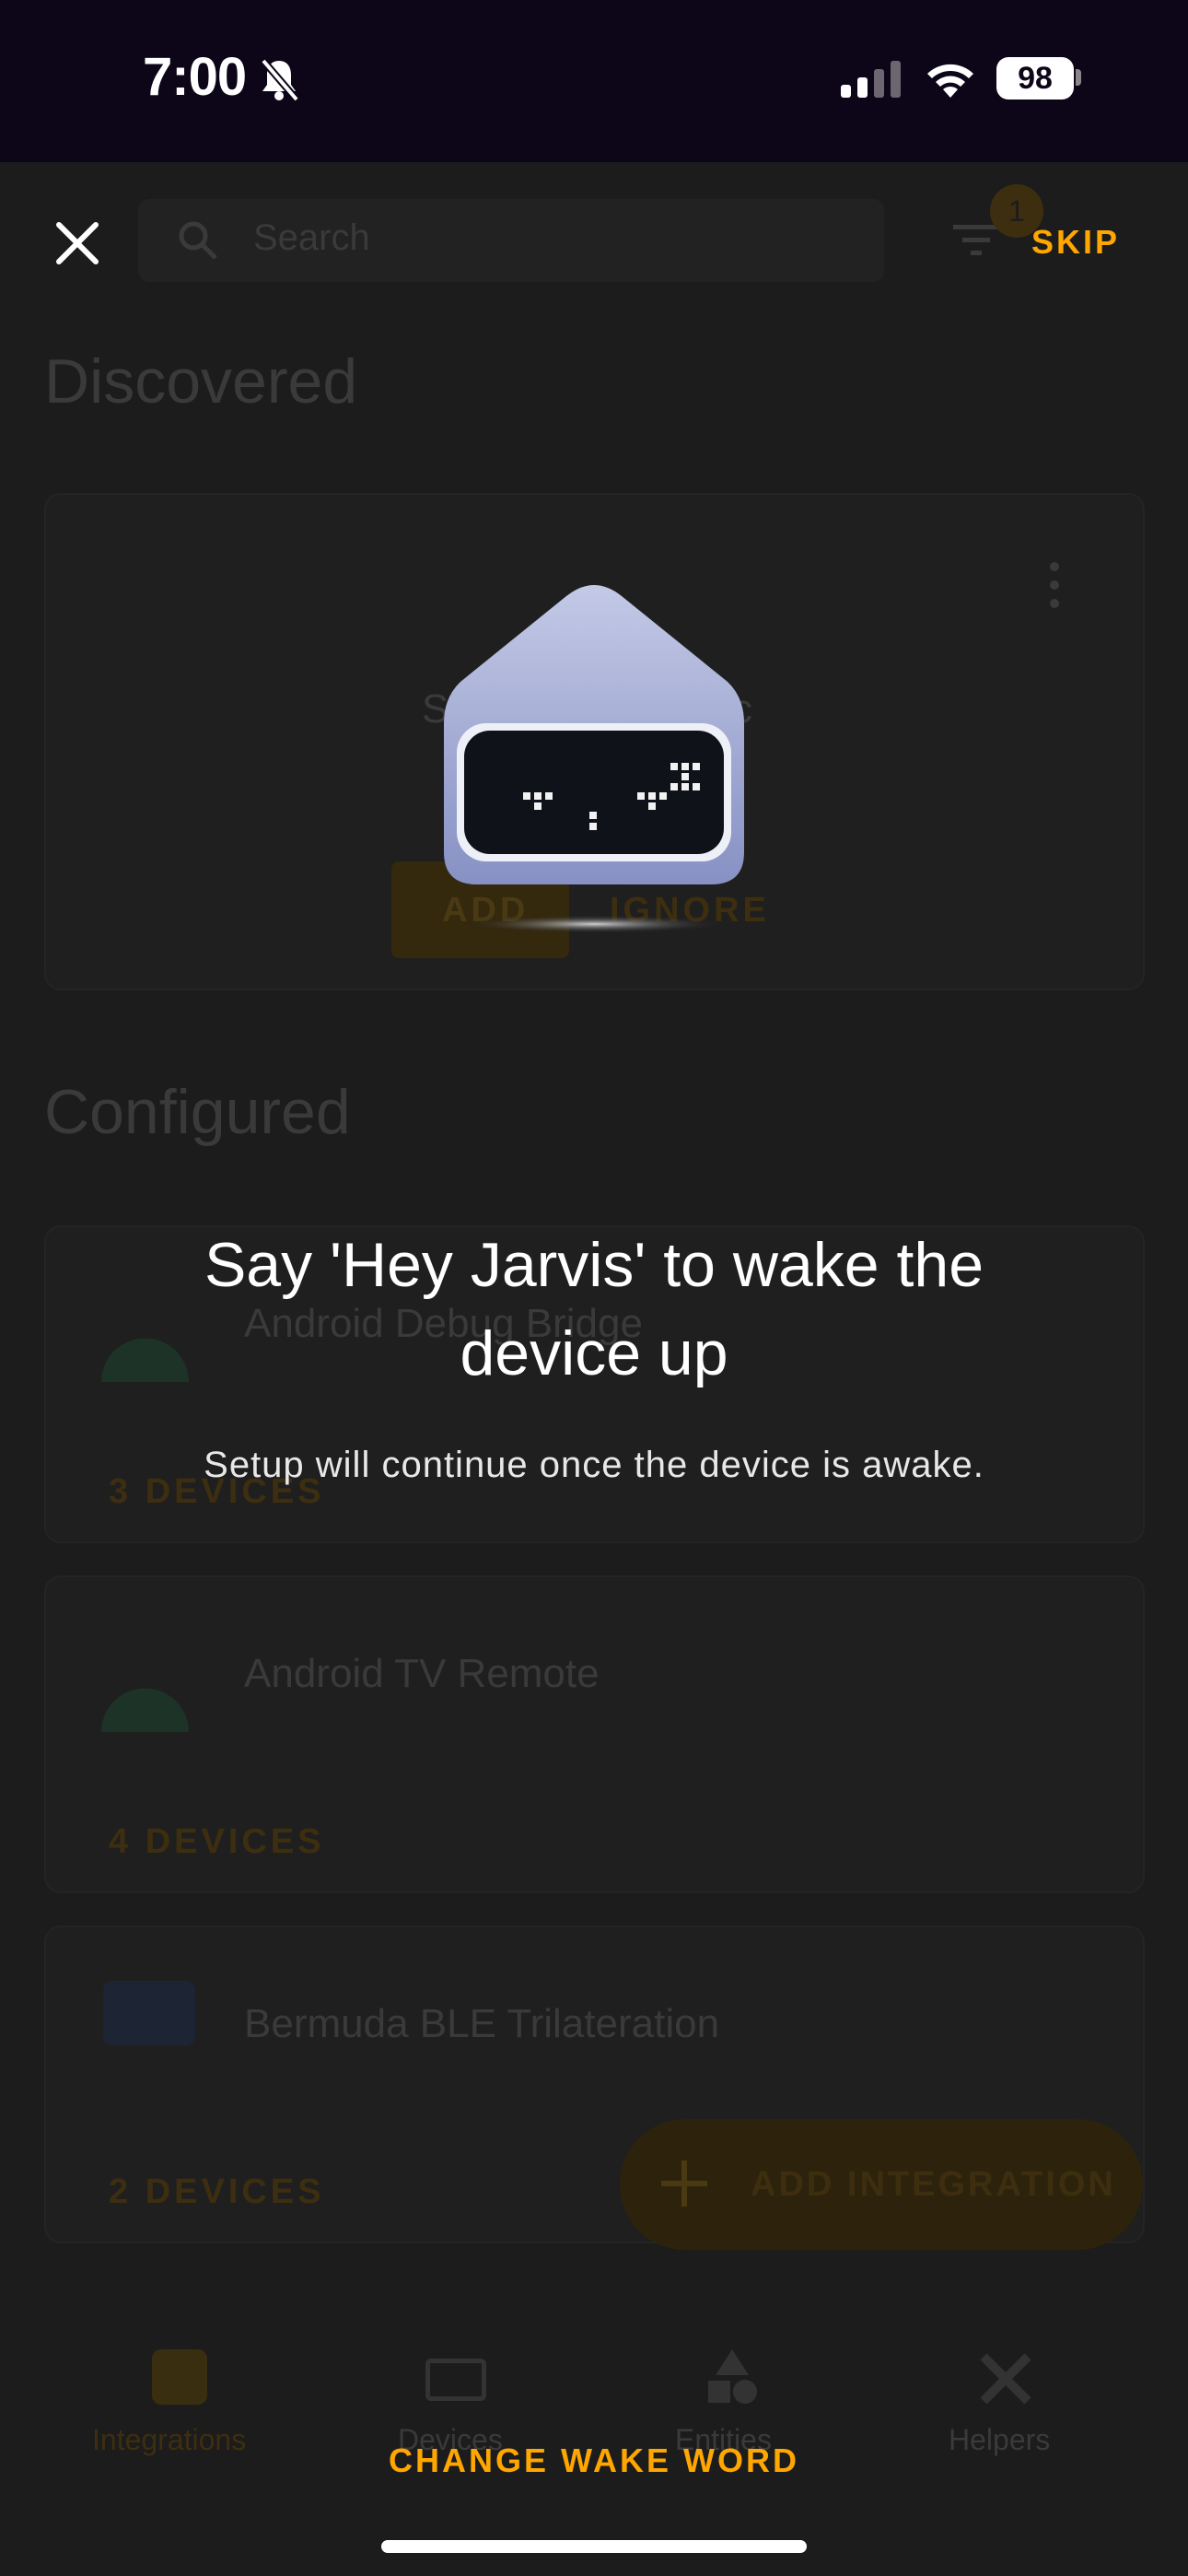 Image resolution: width=1188 pixels, height=2576 pixels. I want to click on plus-icon, so click(684, 2183).